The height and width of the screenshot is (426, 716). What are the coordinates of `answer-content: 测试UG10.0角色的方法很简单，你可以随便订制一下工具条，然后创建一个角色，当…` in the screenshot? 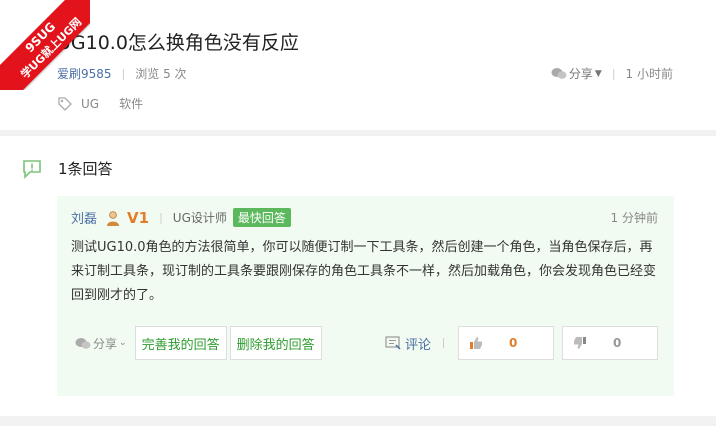 It's located at (364, 271).